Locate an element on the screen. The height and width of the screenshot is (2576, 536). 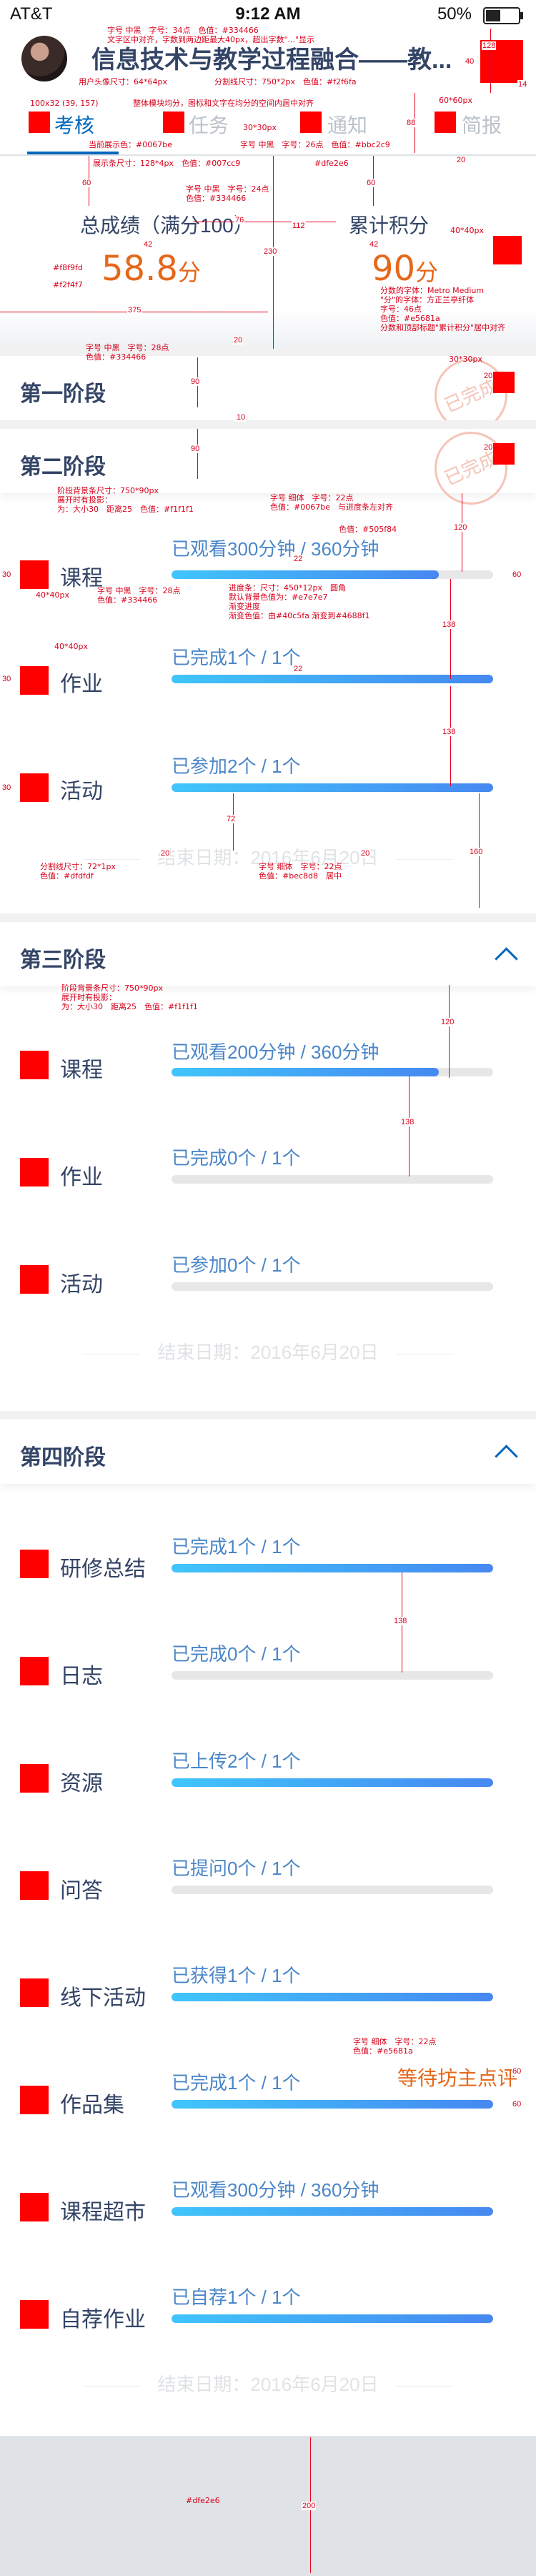
annotation-header-icon: 60*60px is located at coordinates (455, 101).